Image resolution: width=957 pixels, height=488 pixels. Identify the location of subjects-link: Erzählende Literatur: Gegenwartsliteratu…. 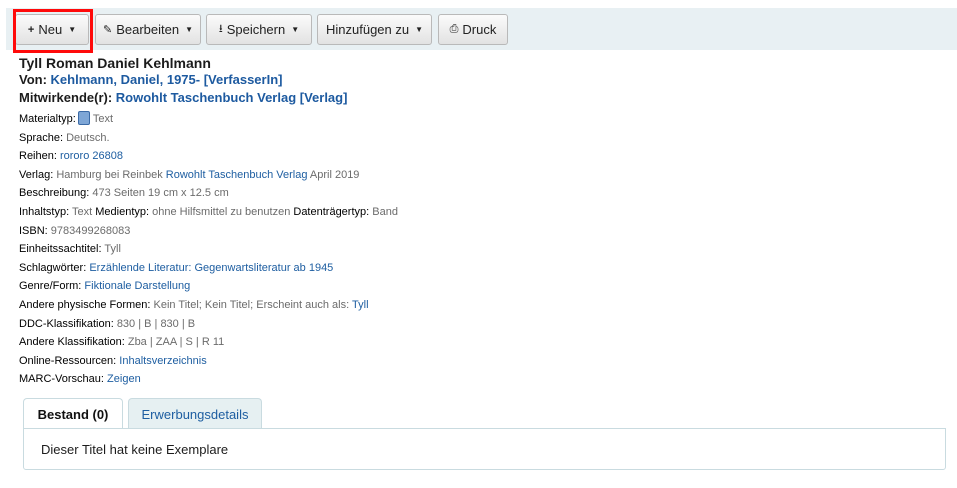
(211, 268).